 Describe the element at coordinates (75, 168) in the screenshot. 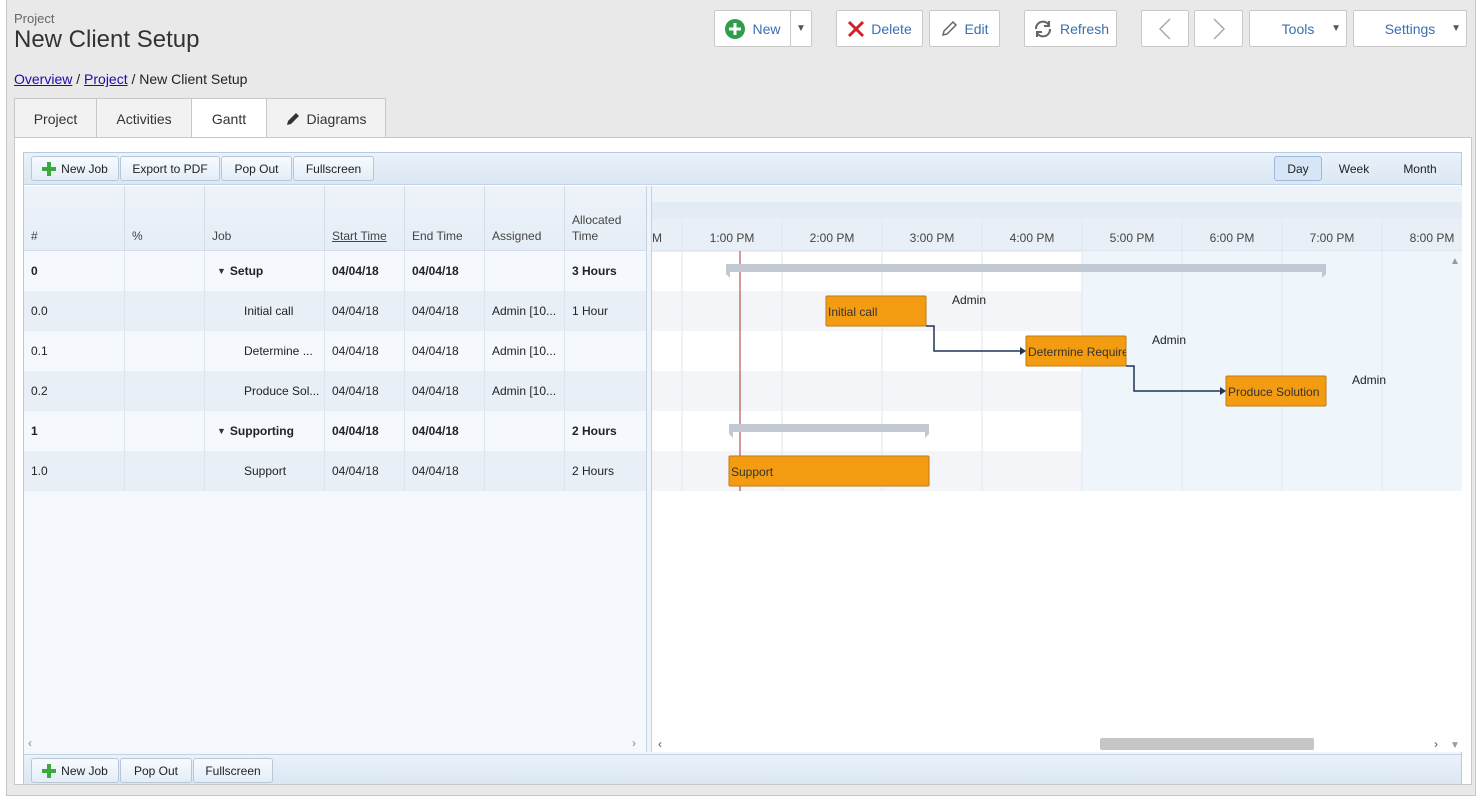

I see `new-job-button: New Job` at that location.